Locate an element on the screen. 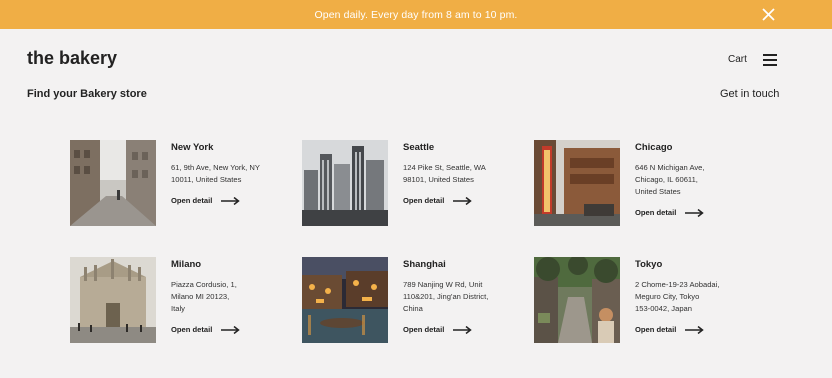 Image resolution: width=832 pixels, height=378 pixels. address-line: 124 Pike St, Seattle, WA is located at coordinates (444, 167).